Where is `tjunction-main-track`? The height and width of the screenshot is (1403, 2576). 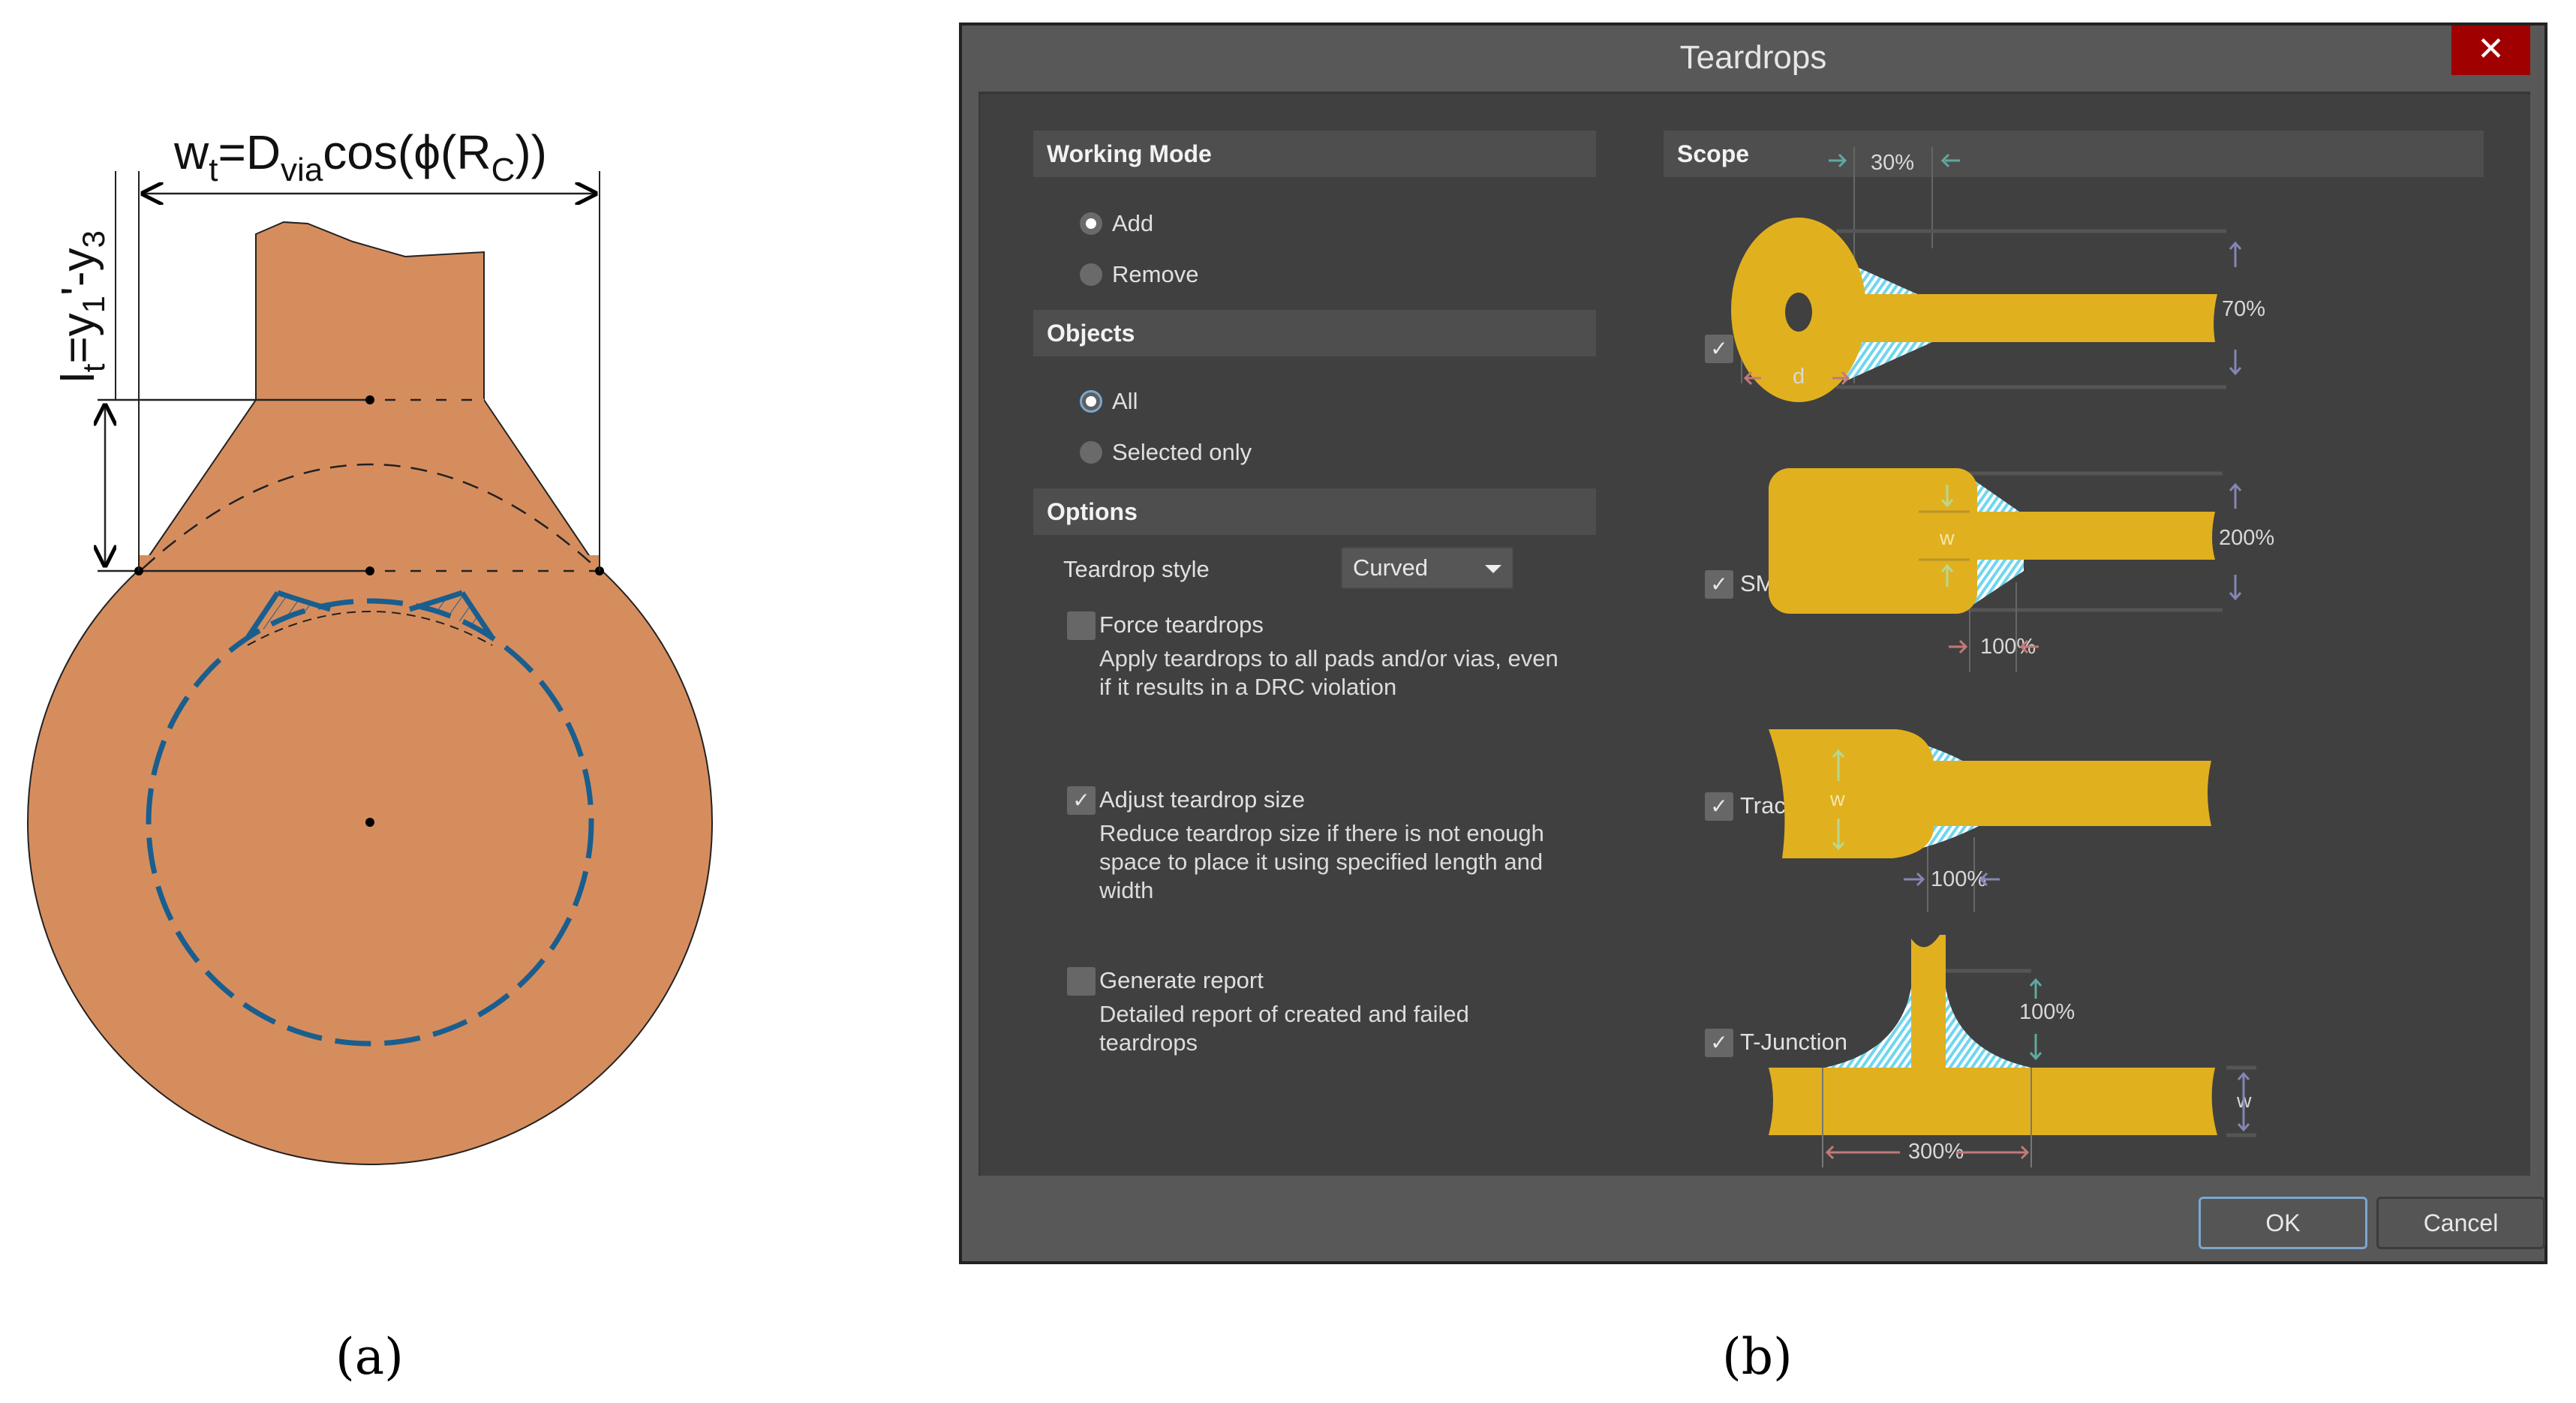 tjunction-main-track is located at coordinates (1993, 1101).